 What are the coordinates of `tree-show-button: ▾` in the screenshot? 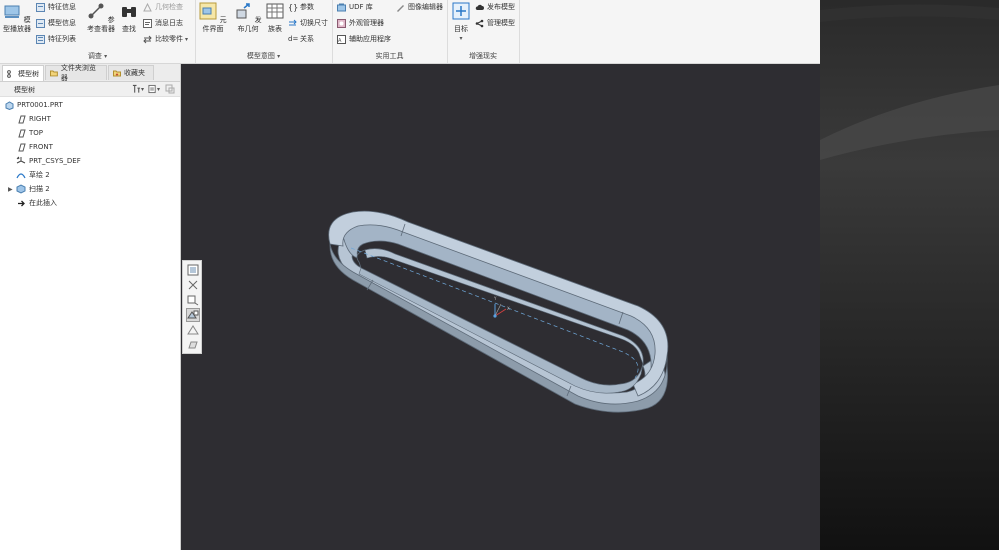 It's located at (154, 89).